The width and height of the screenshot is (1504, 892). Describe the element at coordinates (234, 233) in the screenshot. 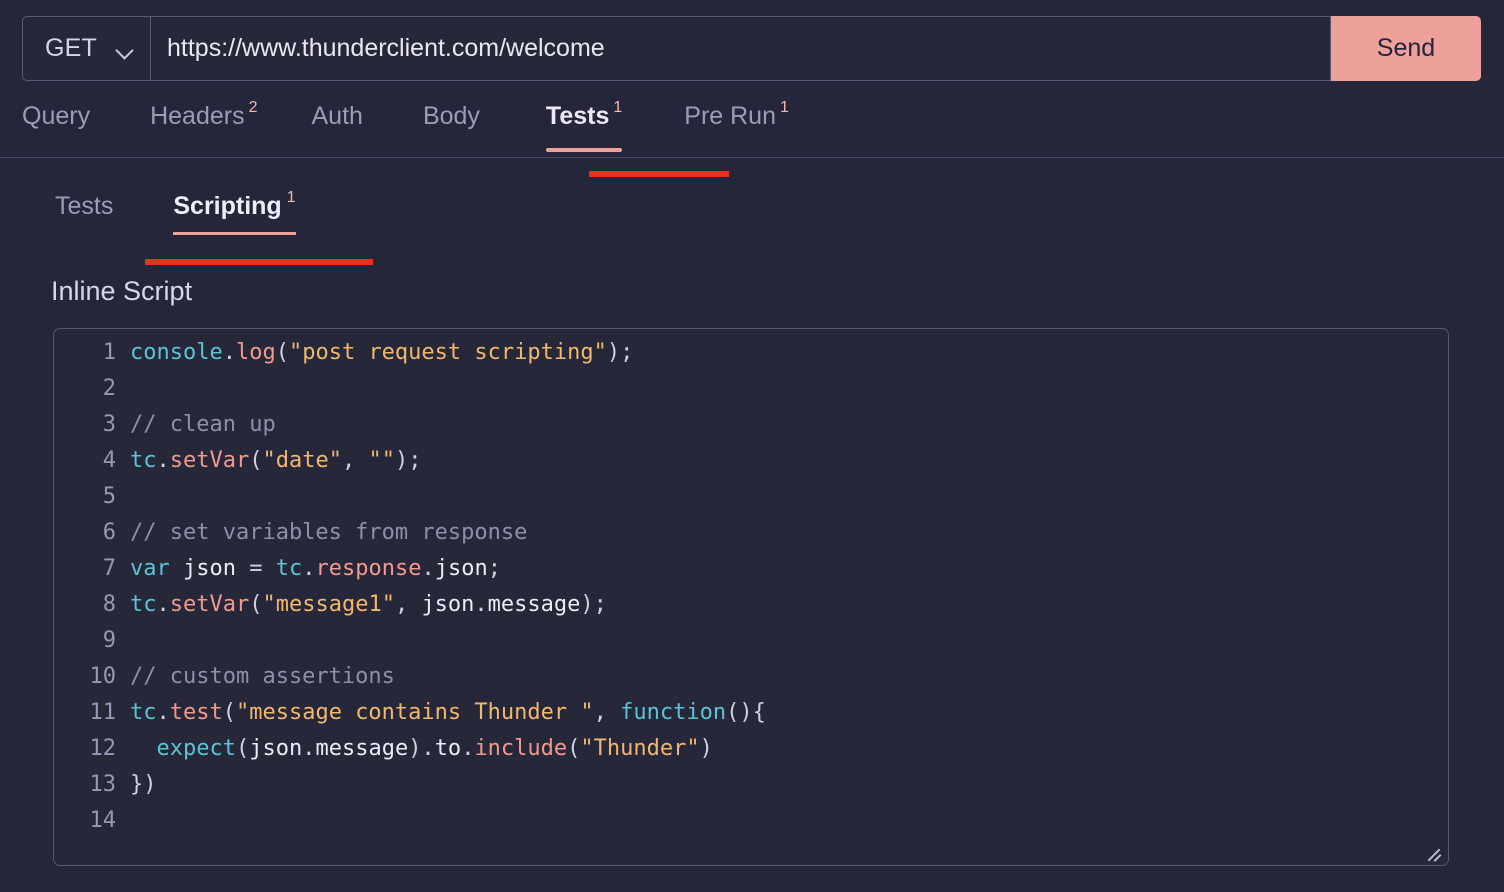

I see `subtab-scripting-active-indicator` at that location.